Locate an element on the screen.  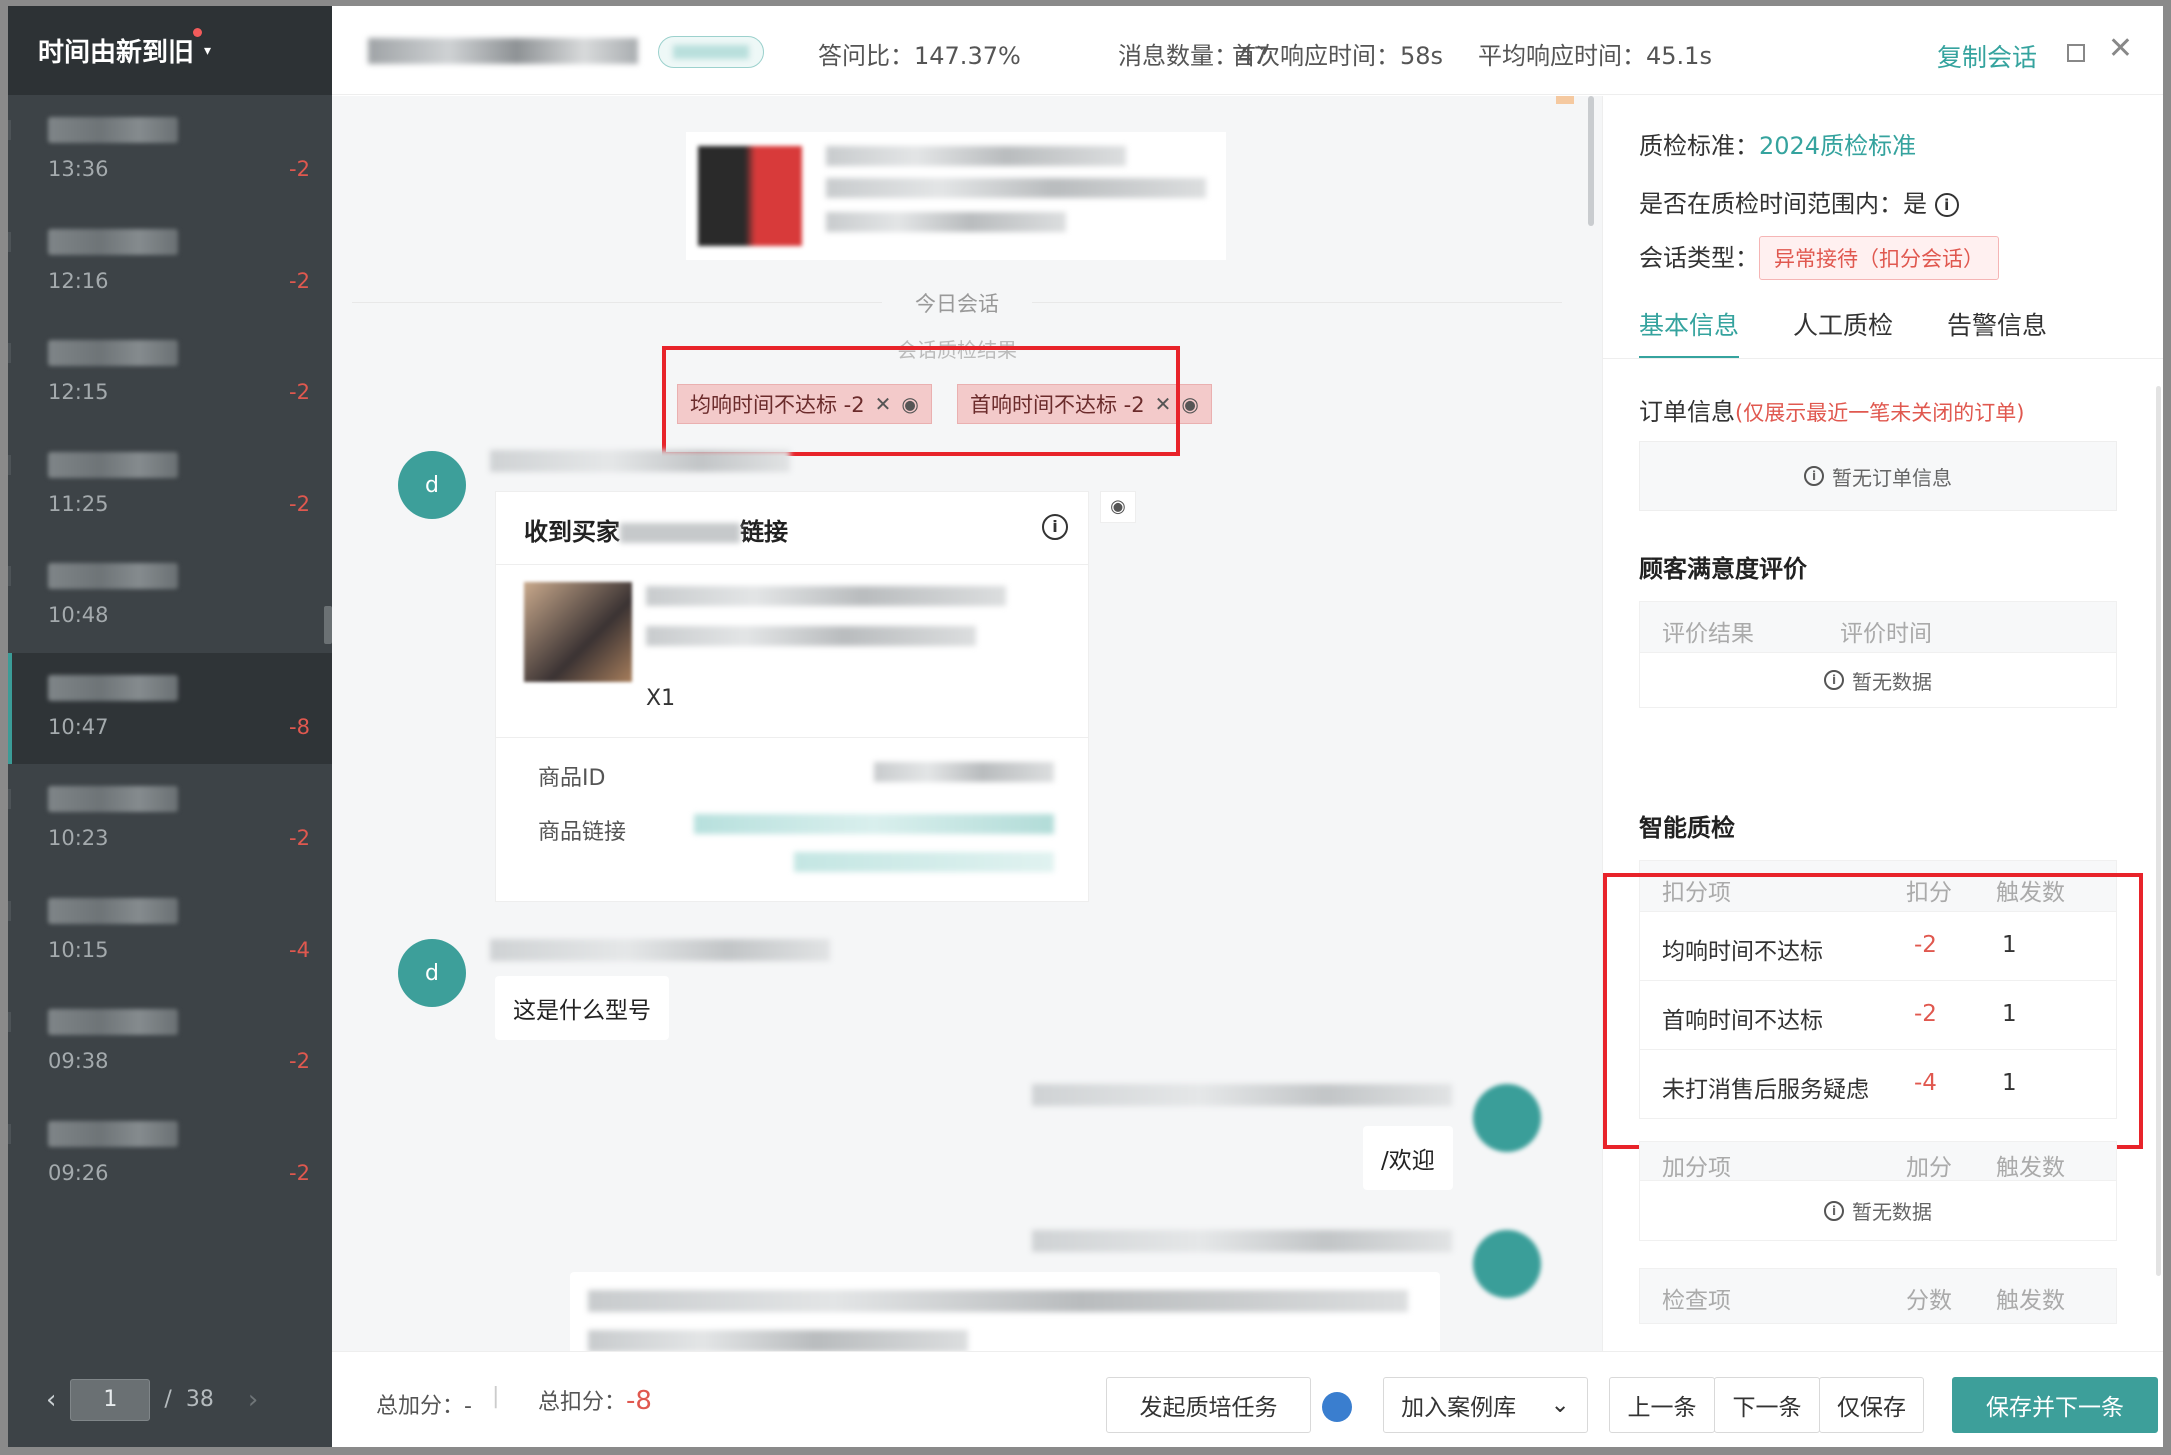
conversation-time: 10:47 is located at coordinates (78, 726).